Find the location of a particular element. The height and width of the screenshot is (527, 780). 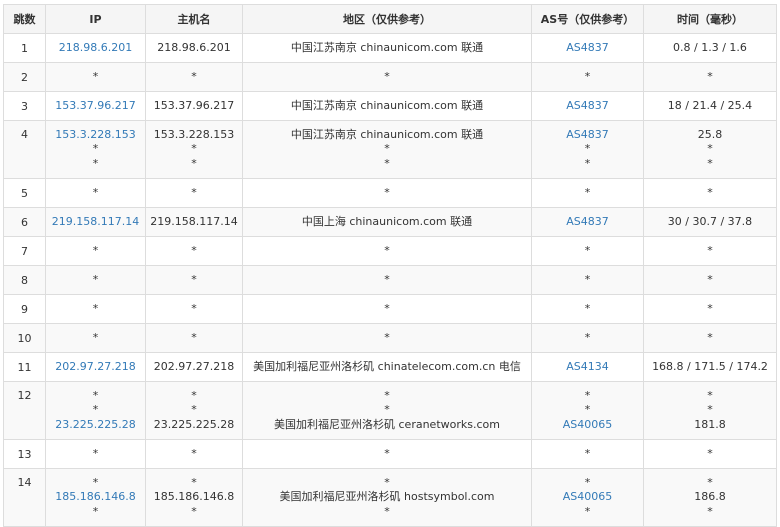

header-hop: 跳数 is located at coordinates (24, 19).